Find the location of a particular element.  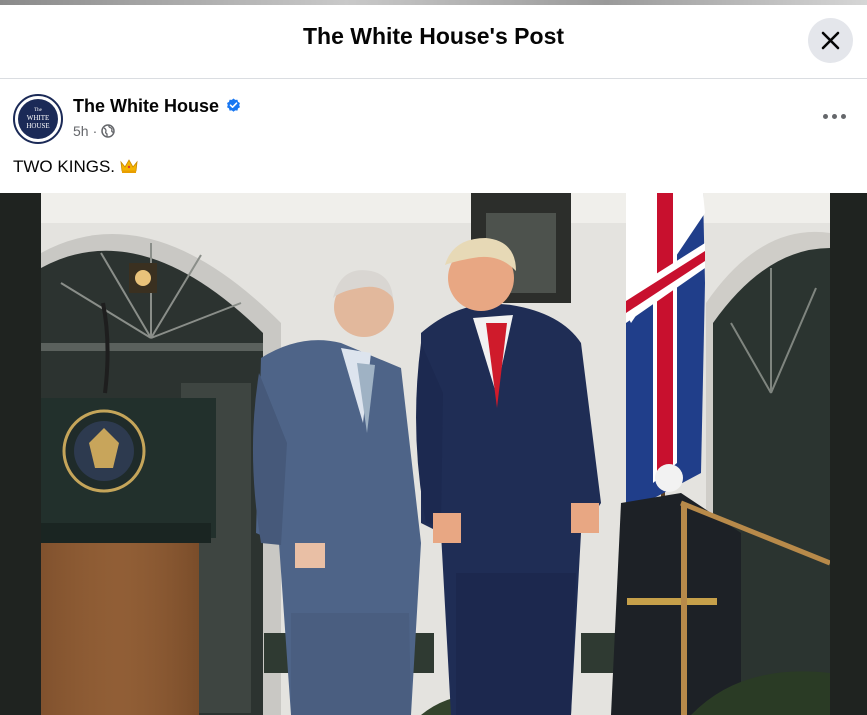

post-text: TWO KINGS. is located at coordinates (76, 167).